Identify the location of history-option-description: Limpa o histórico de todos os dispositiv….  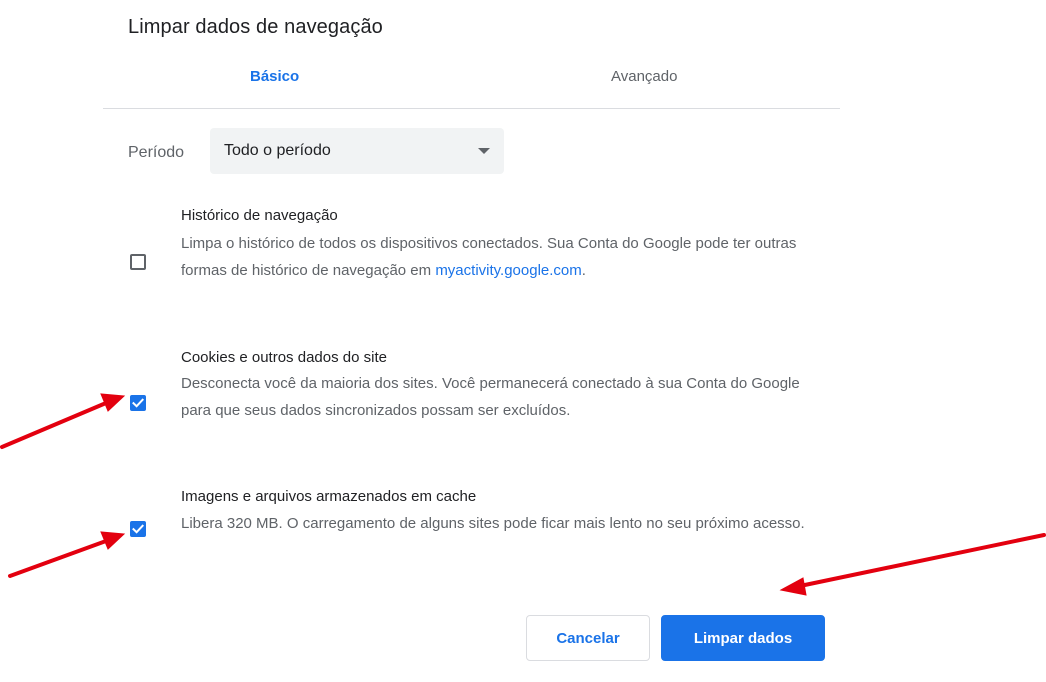
(506, 257).